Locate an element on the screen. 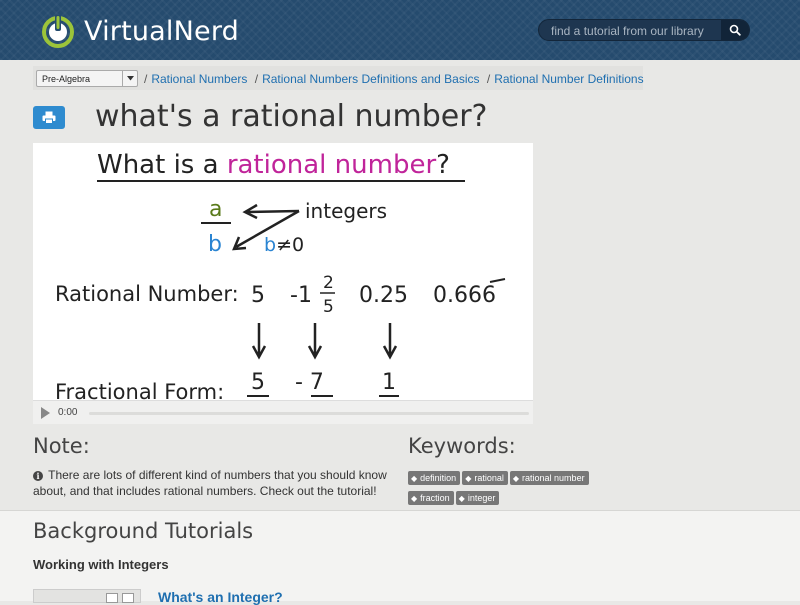 The width and height of the screenshot is (800, 605). keyword-tag-label: rational number is located at coordinates (553, 478).